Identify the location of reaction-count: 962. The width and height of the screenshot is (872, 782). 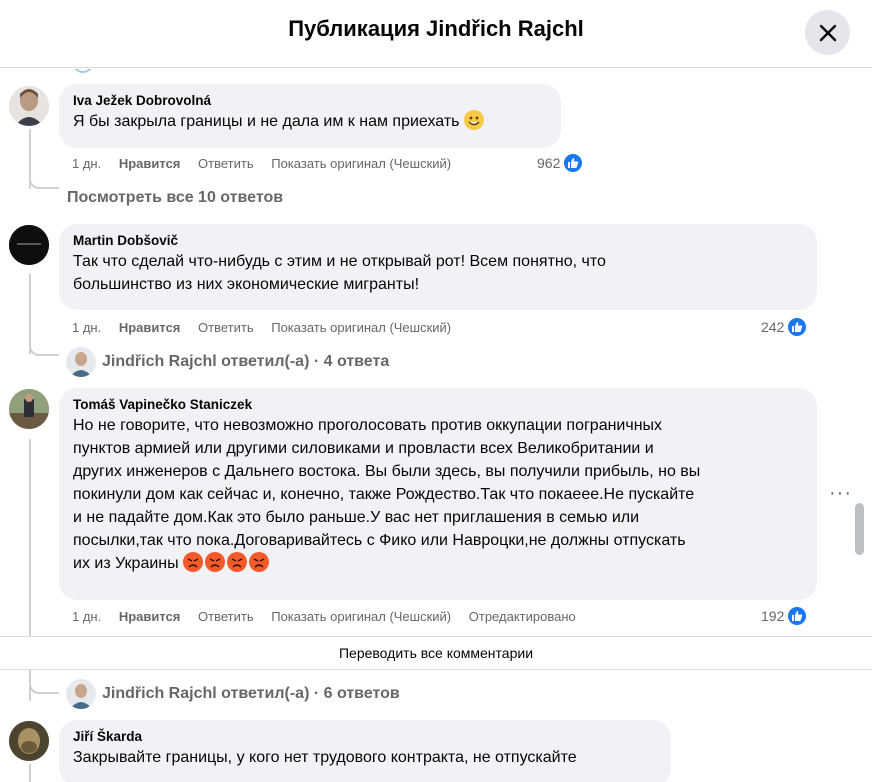
(561, 163).